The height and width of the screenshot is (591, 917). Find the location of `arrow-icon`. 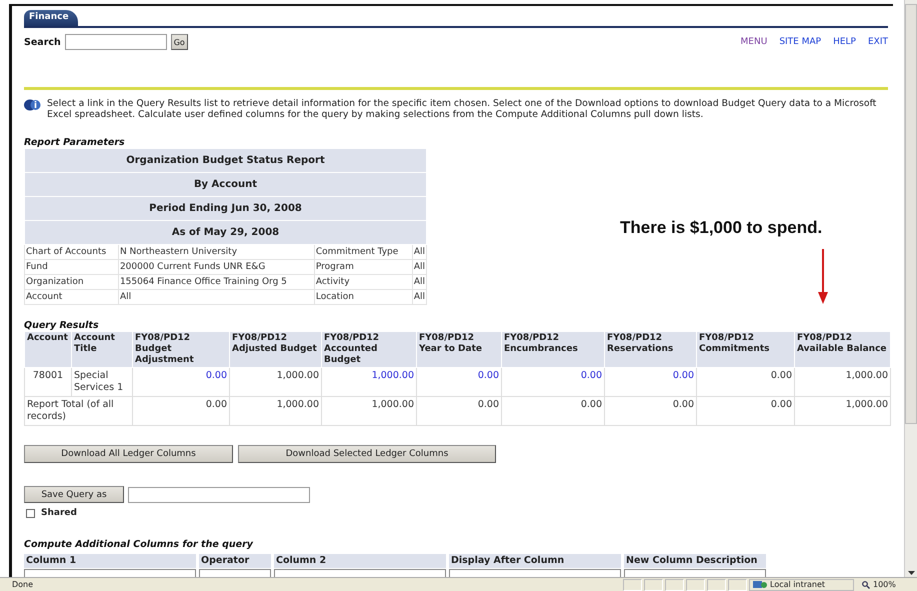

arrow-icon is located at coordinates (823, 276).